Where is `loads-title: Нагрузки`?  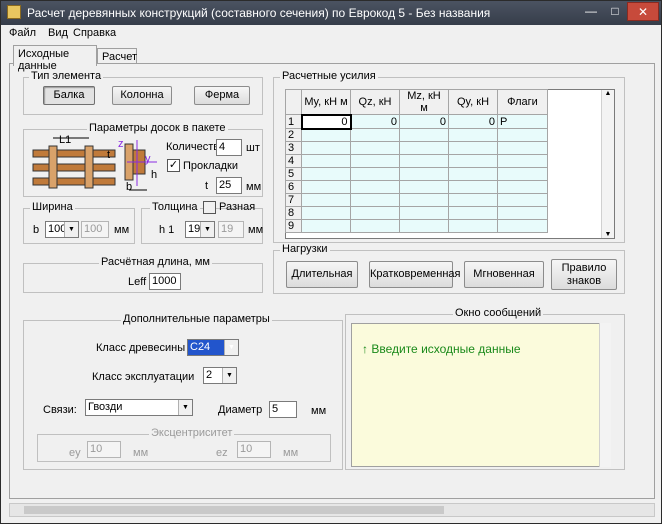
loads-title: Нагрузки is located at coordinates (305, 249).